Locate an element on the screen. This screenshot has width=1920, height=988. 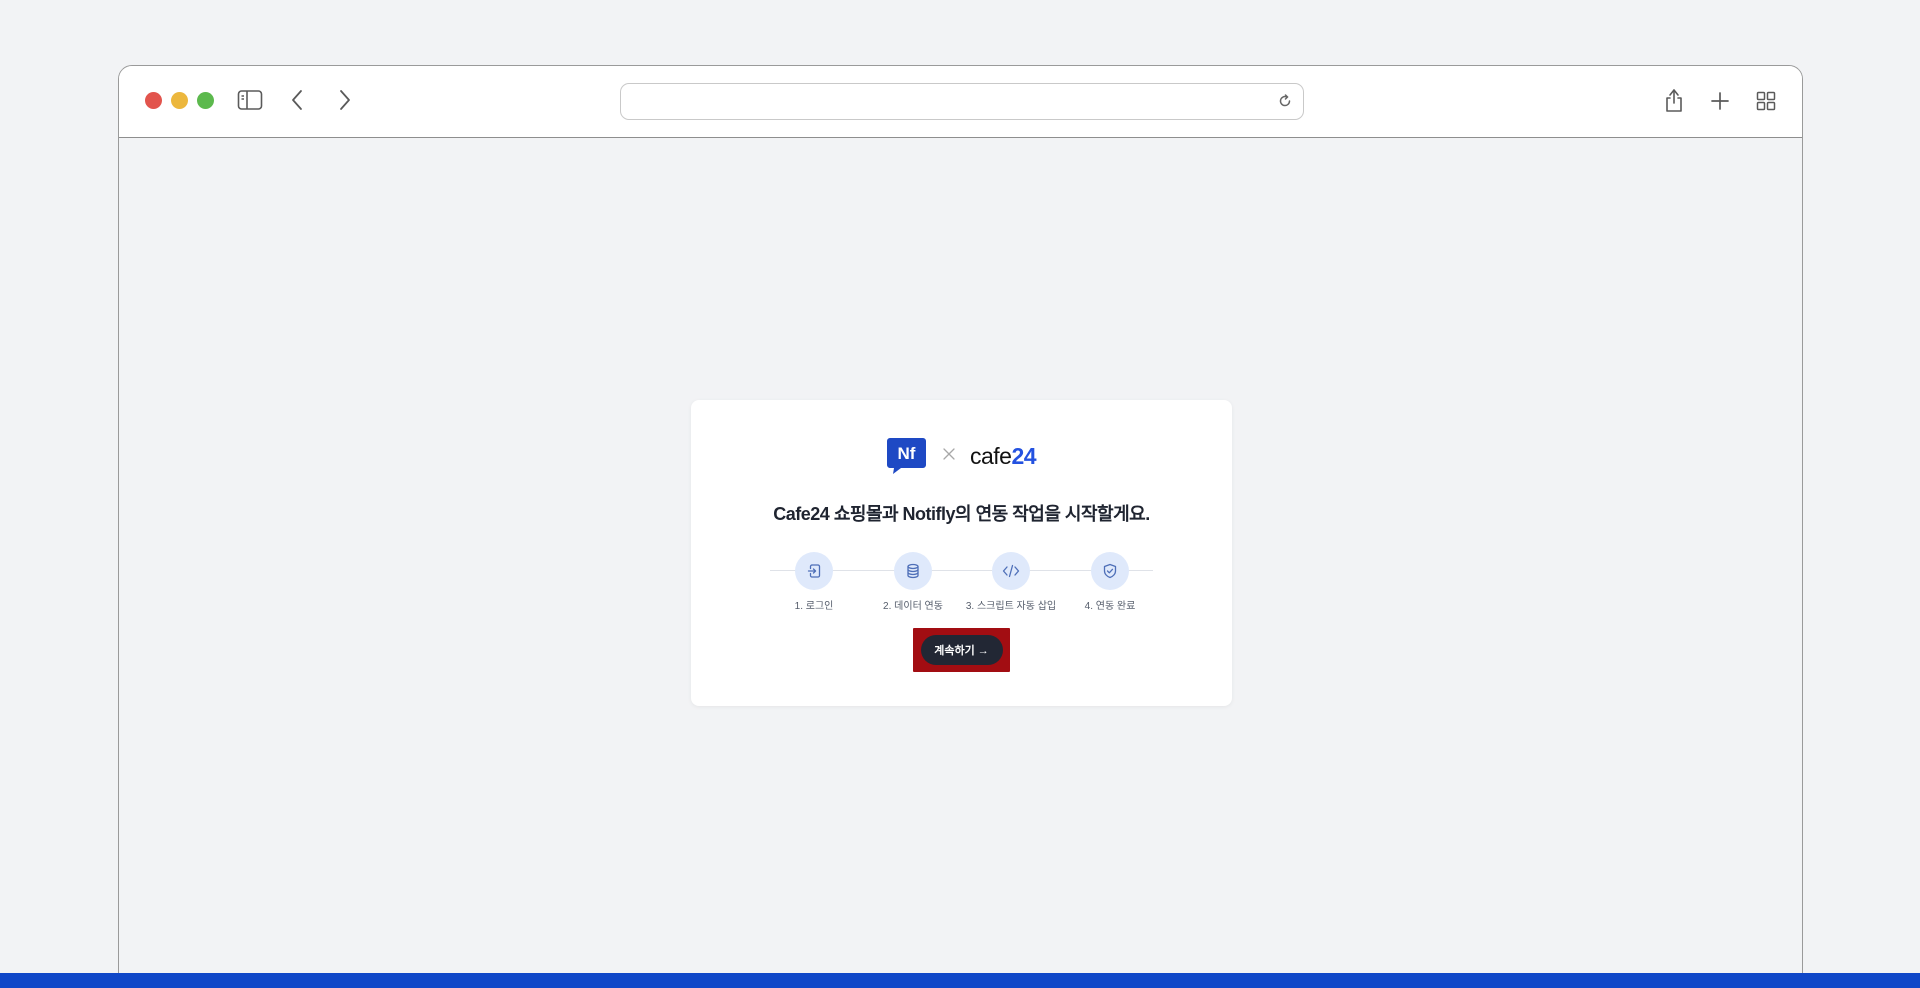
step-login: 1. 로그인 is located at coordinates (814, 582).